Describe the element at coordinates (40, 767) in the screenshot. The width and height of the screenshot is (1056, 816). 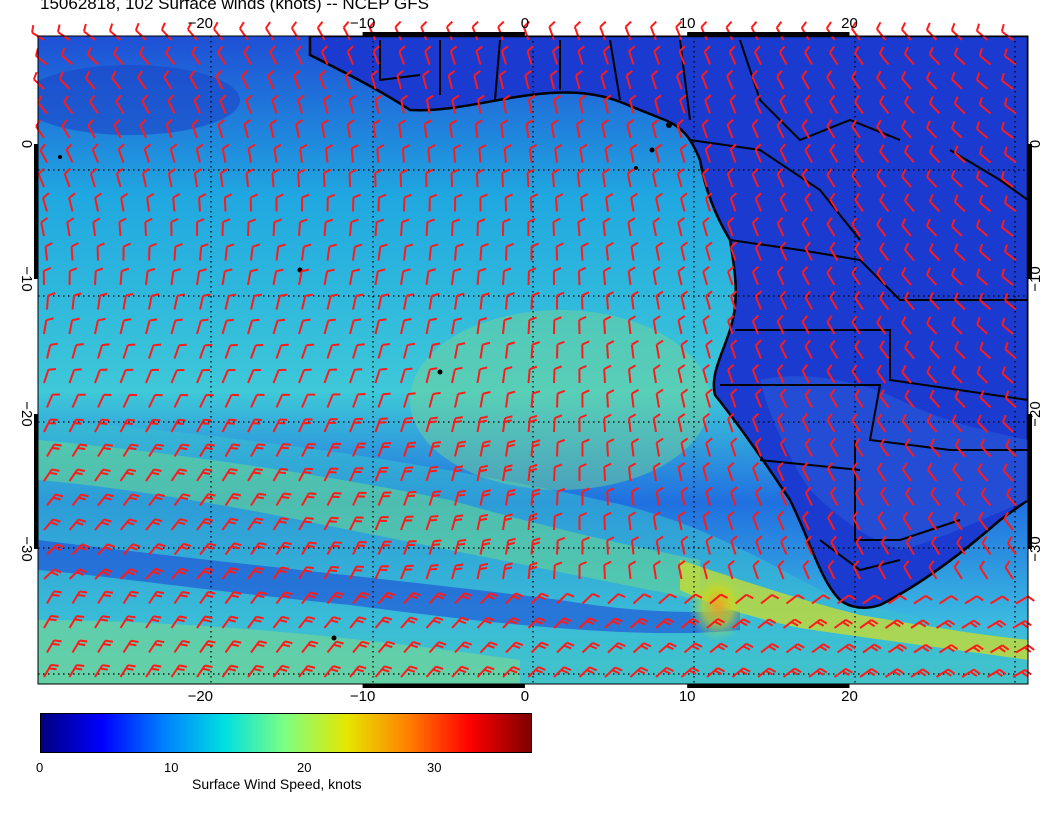
I see `colorbar-tick-0: 0` at that location.